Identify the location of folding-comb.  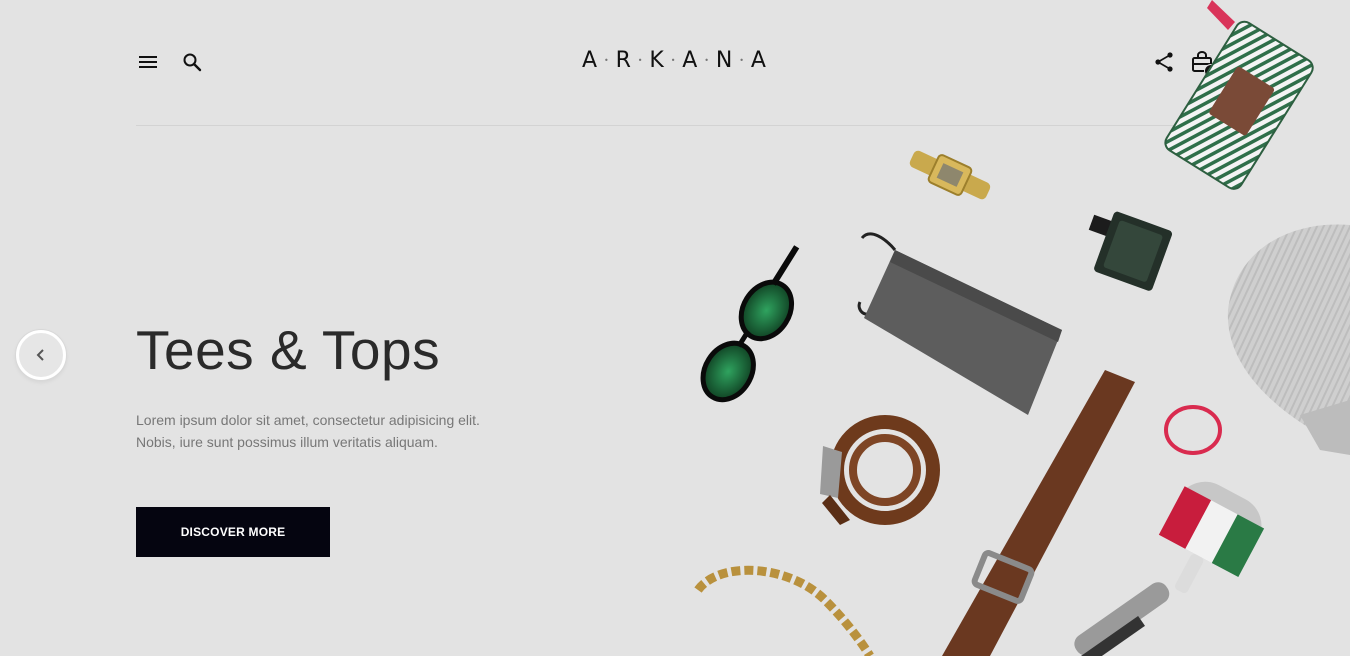
(1122, 619).